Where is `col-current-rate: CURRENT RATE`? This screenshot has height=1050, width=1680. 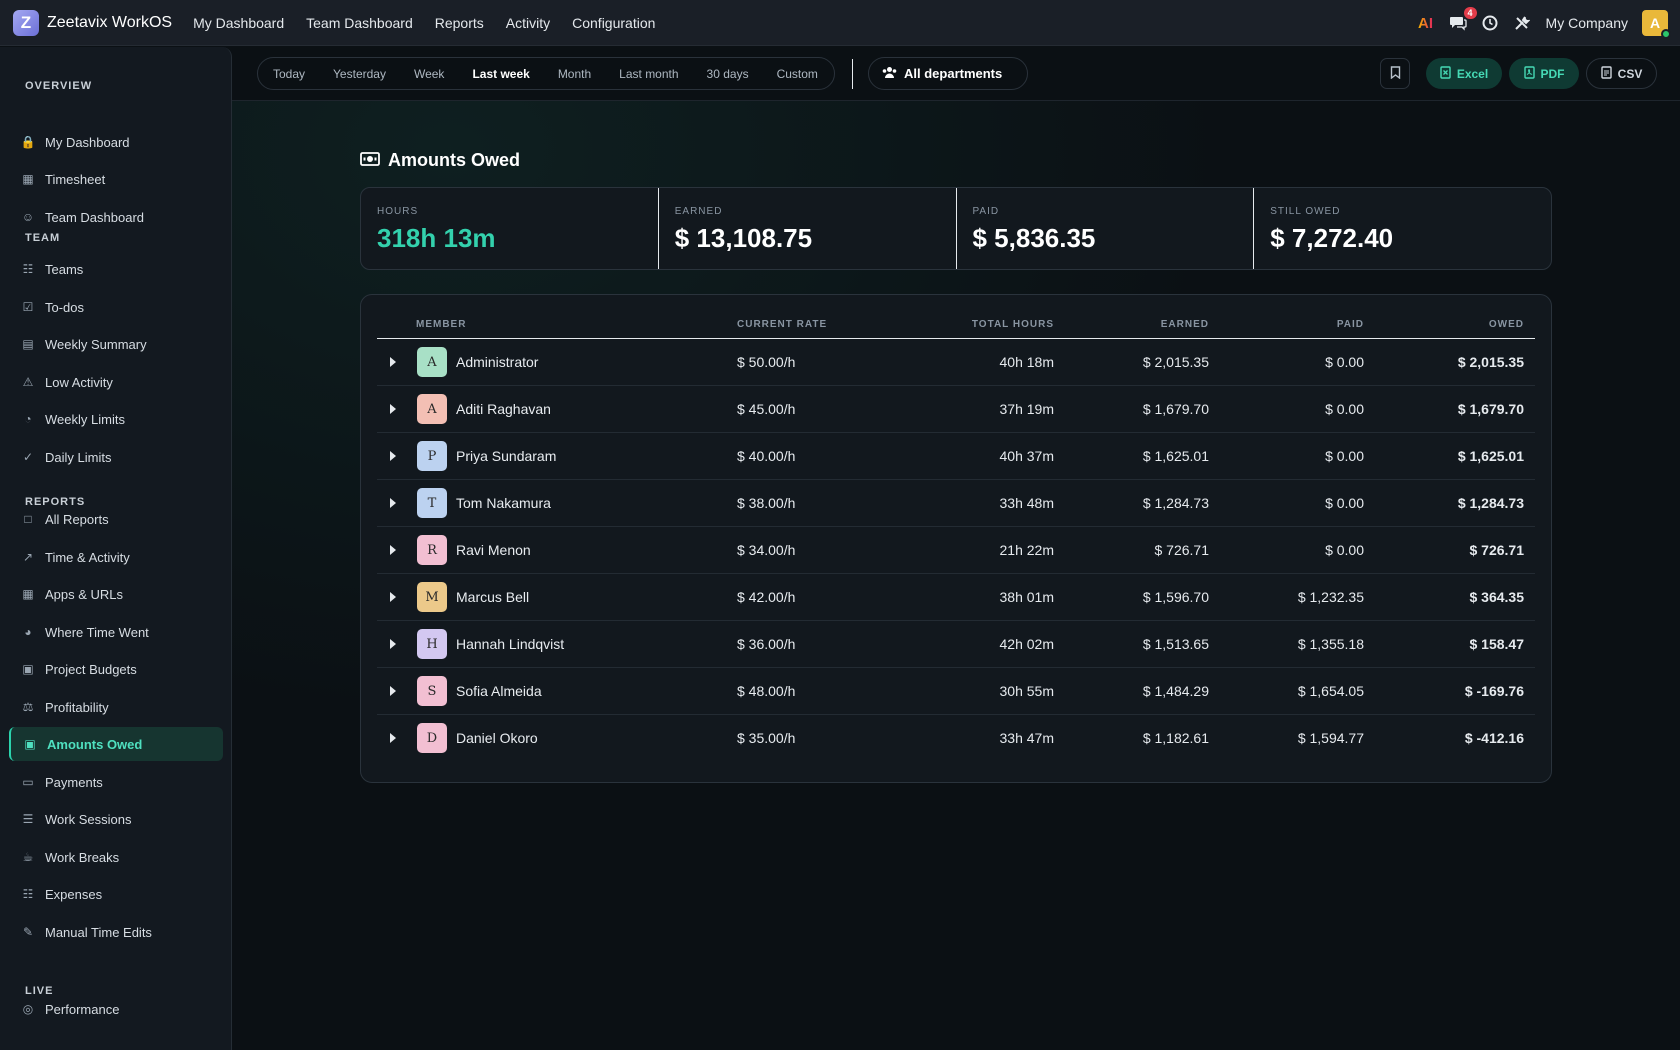
col-current-rate: CURRENT RATE is located at coordinates (782, 324).